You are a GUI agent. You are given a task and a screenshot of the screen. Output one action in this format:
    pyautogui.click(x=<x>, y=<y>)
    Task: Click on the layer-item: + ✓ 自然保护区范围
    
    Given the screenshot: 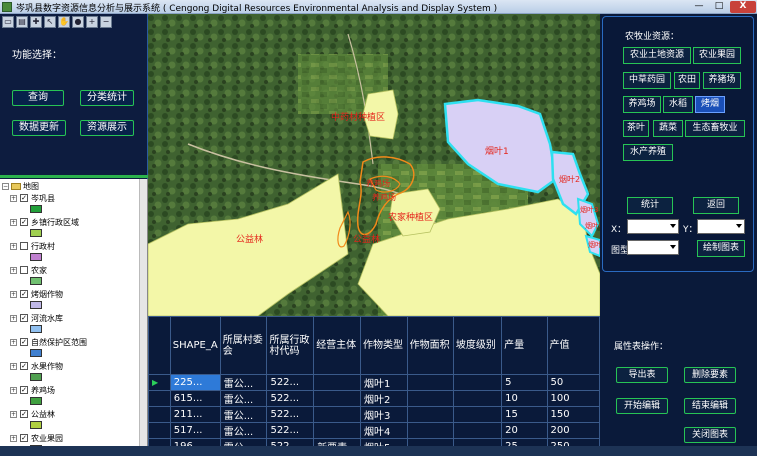 What is the action you would take?
    pyautogui.click(x=48, y=342)
    